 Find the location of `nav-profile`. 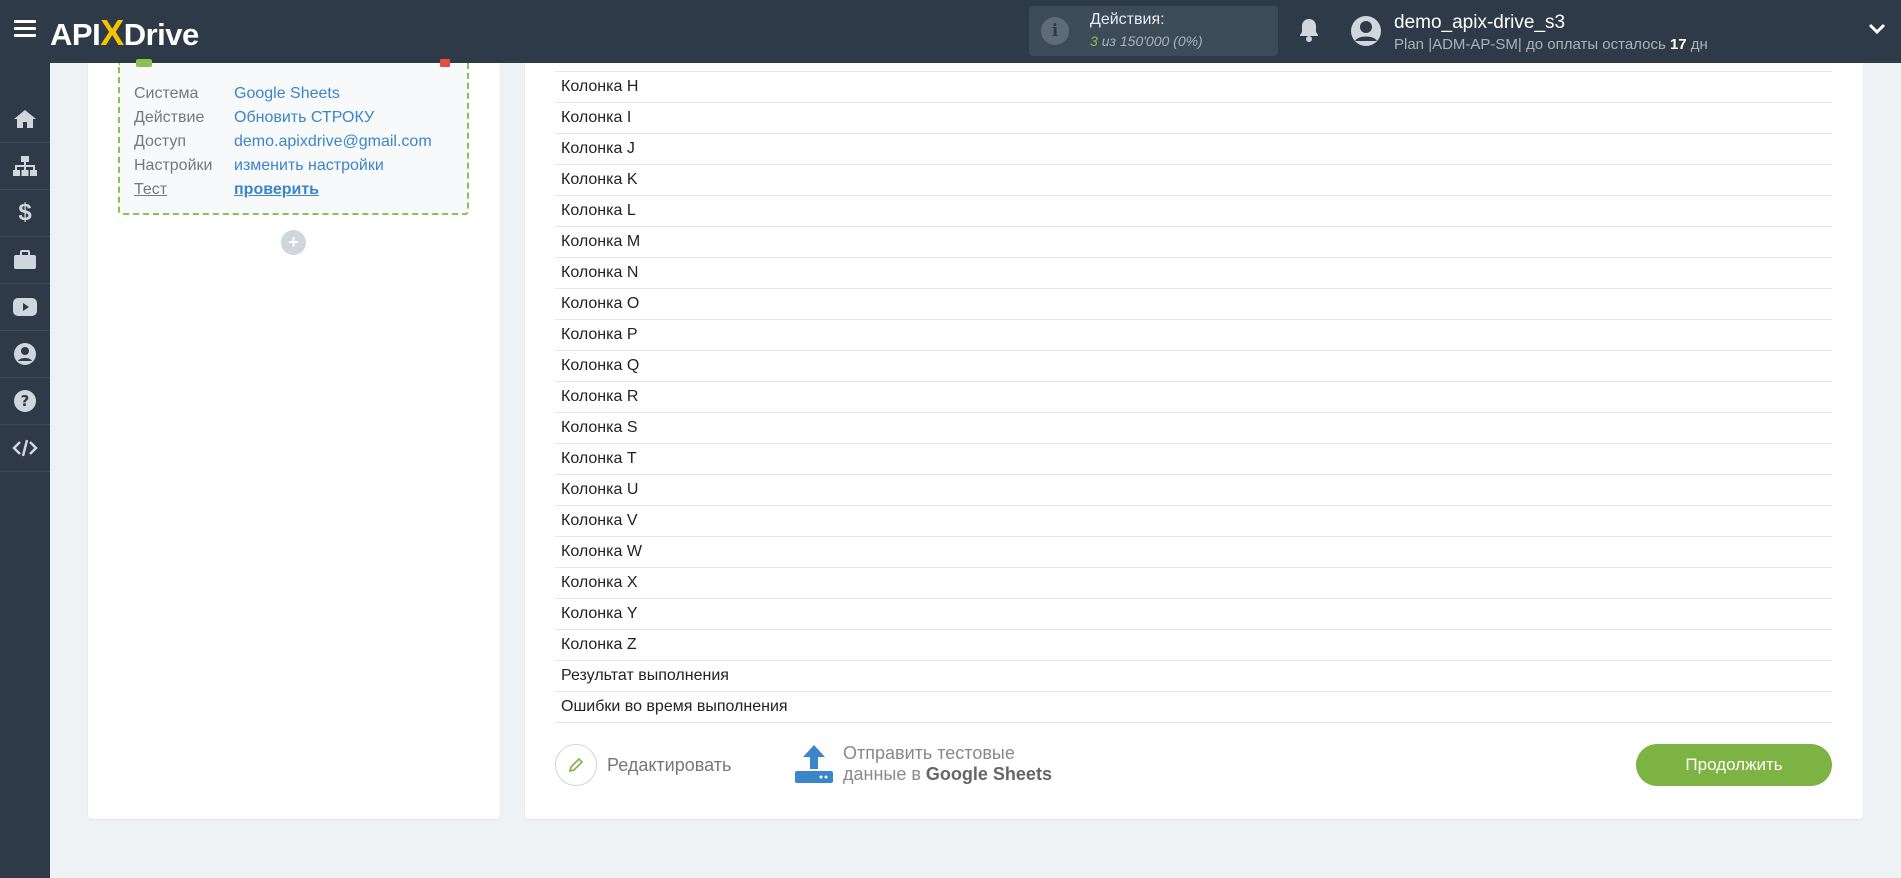

nav-profile is located at coordinates (25, 354).